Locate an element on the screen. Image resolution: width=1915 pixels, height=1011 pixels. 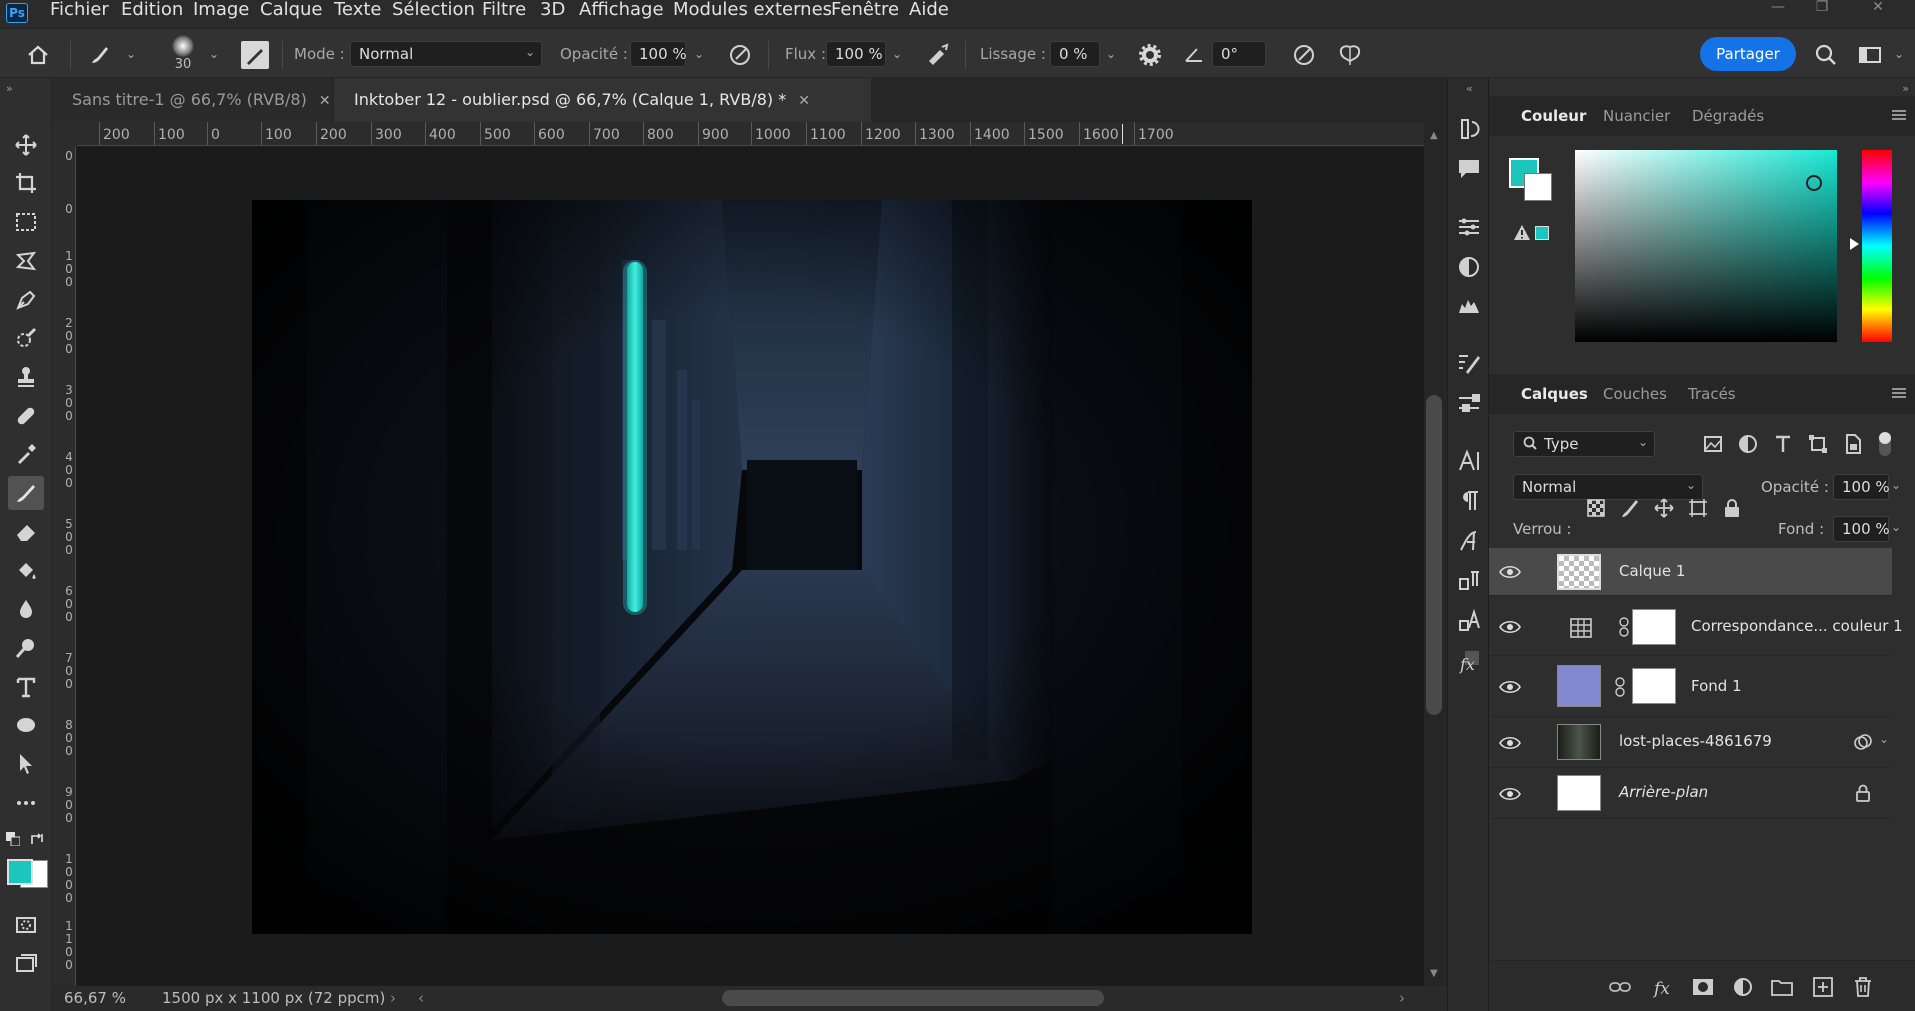
brush-settings-panel-icon is located at coordinates (1469, 363).